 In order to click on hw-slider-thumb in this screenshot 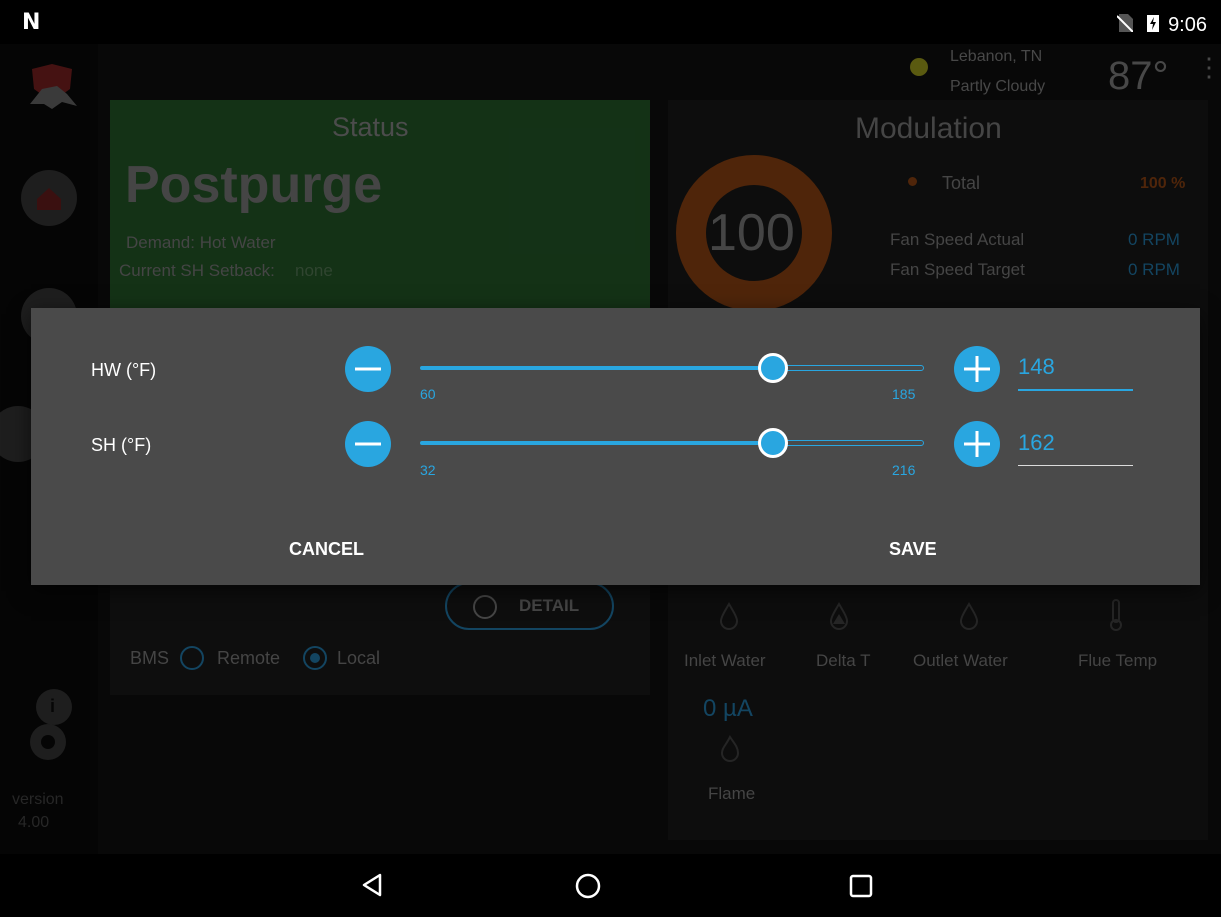, I will do `click(773, 368)`.